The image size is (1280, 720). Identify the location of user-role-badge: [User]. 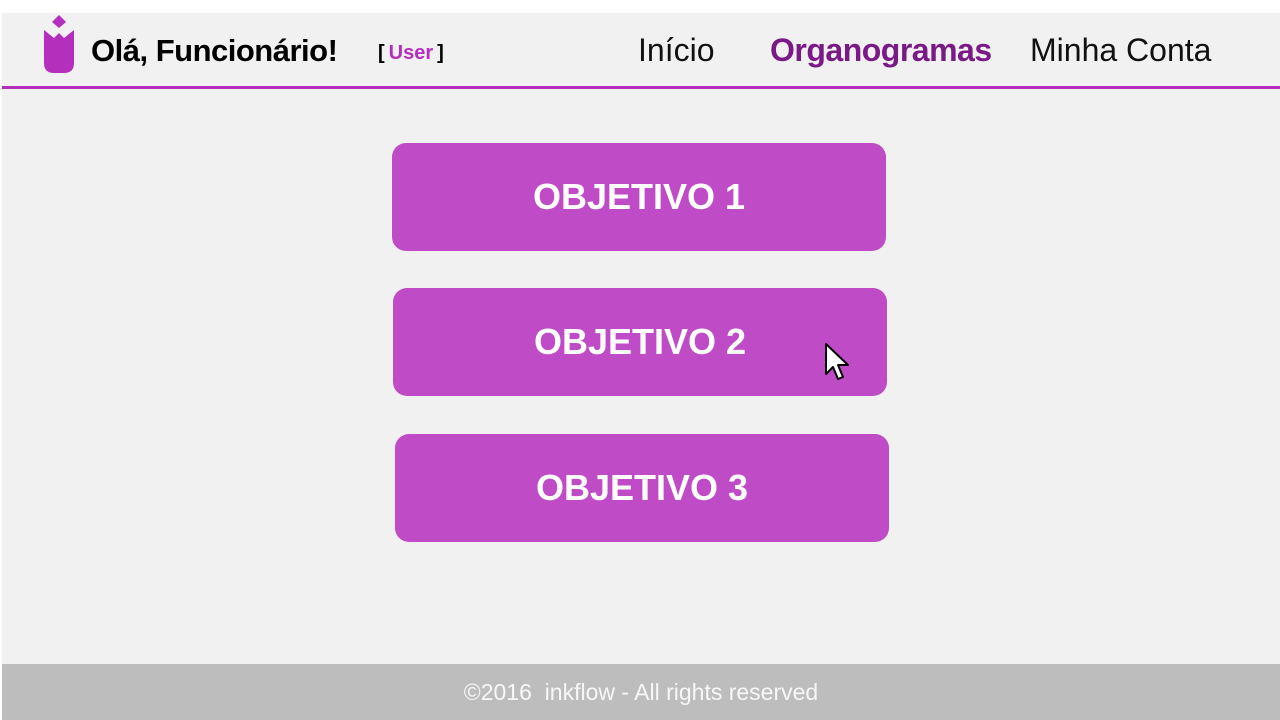
(411, 53).